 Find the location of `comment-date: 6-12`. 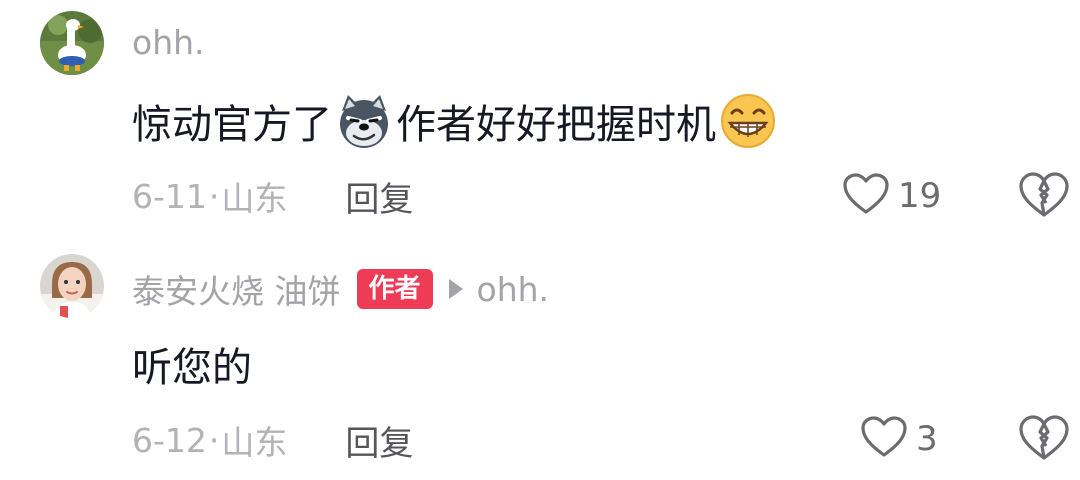

comment-date: 6-12 is located at coordinates (169, 440).